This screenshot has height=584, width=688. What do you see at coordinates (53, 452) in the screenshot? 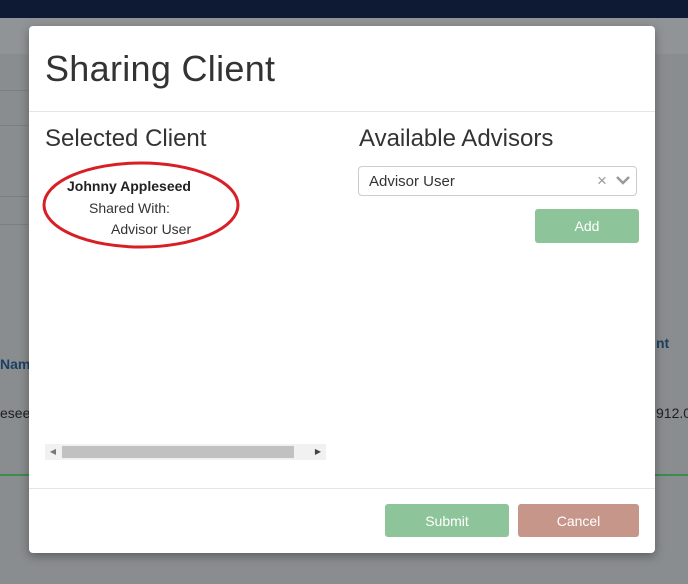
I see `scroll-left-icon: ◀` at bounding box center [53, 452].